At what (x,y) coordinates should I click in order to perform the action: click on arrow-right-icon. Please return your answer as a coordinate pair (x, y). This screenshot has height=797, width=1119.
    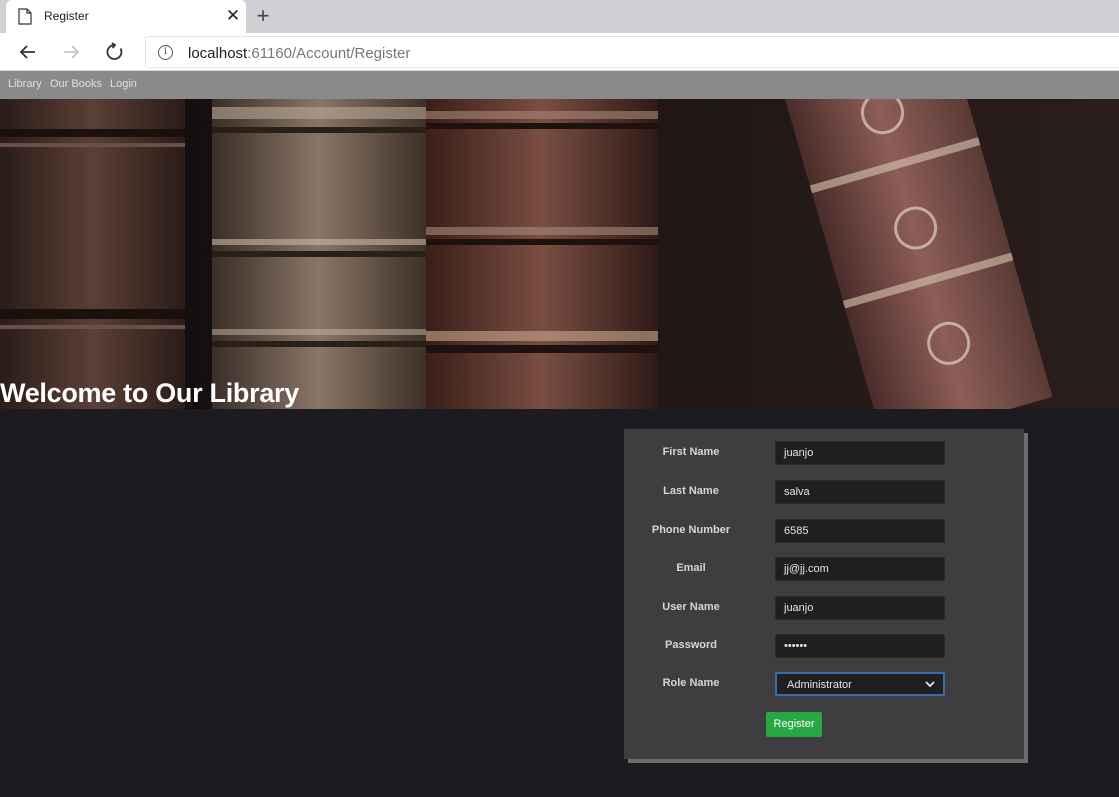
    Looking at the image, I should click on (71, 52).